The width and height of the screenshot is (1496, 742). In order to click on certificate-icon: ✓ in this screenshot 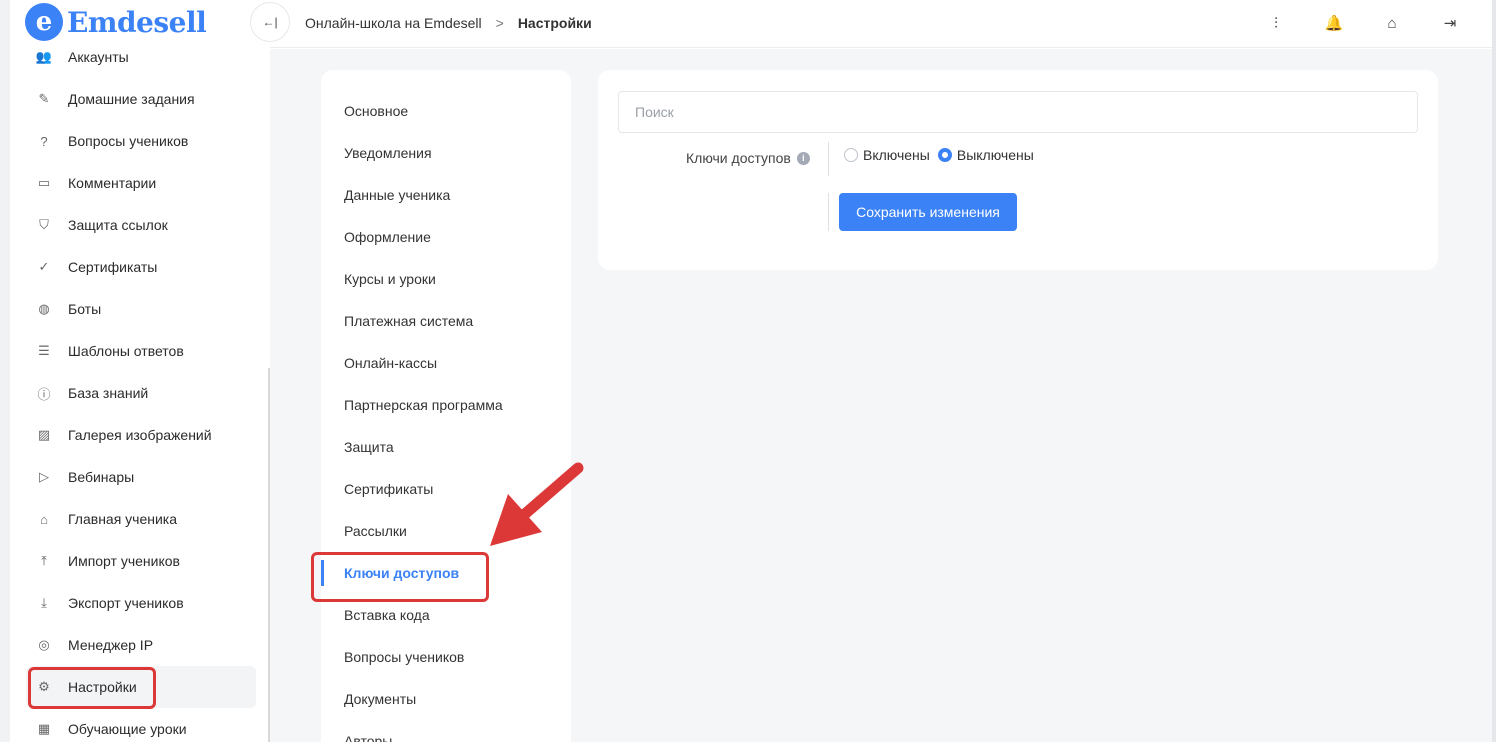, I will do `click(44, 266)`.